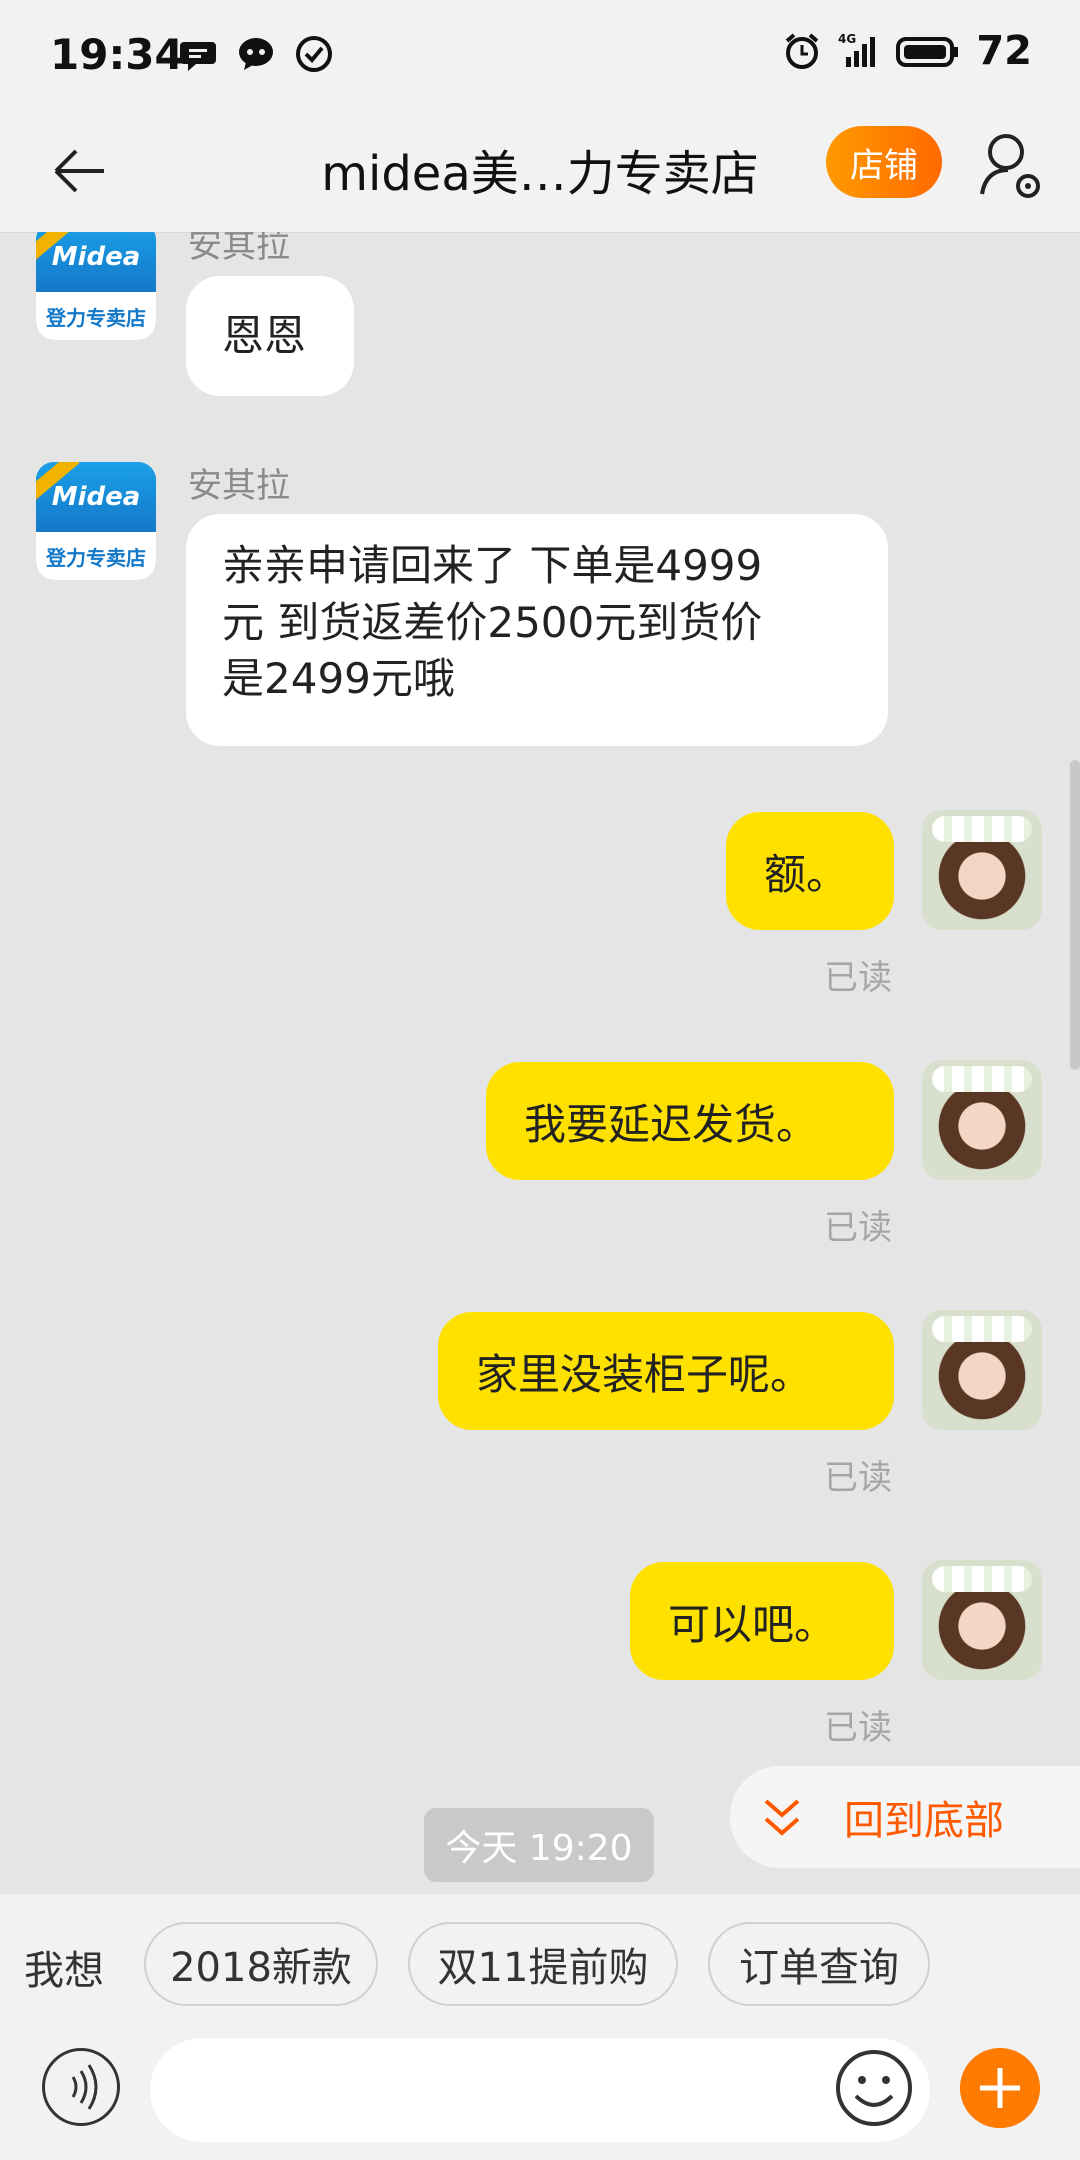 The width and height of the screenshot is (1080, 2160). Describe the element at coordinates (492, 622) in the screenshot. I see `message-line: 元 到货返差价2500元到货价` at that location.